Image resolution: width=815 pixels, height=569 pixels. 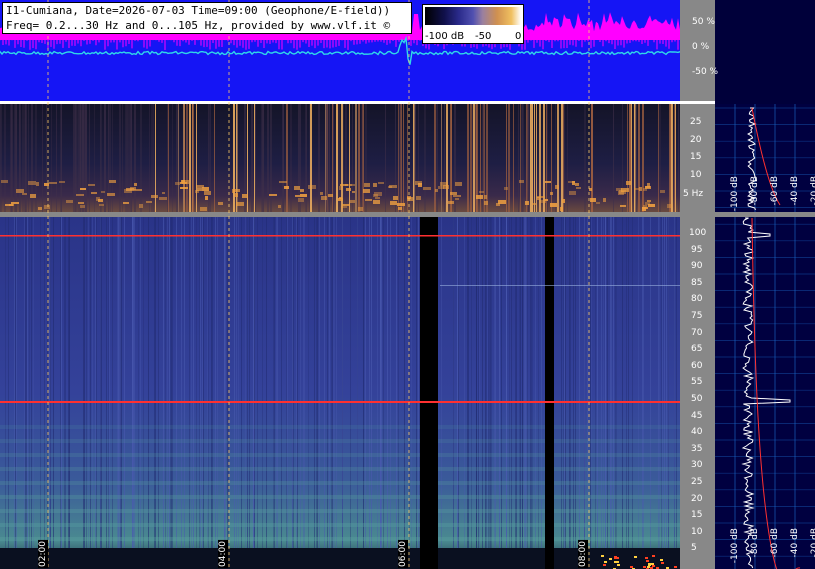 I want to click on time-label: 06:00, so click(x=403, y=554).